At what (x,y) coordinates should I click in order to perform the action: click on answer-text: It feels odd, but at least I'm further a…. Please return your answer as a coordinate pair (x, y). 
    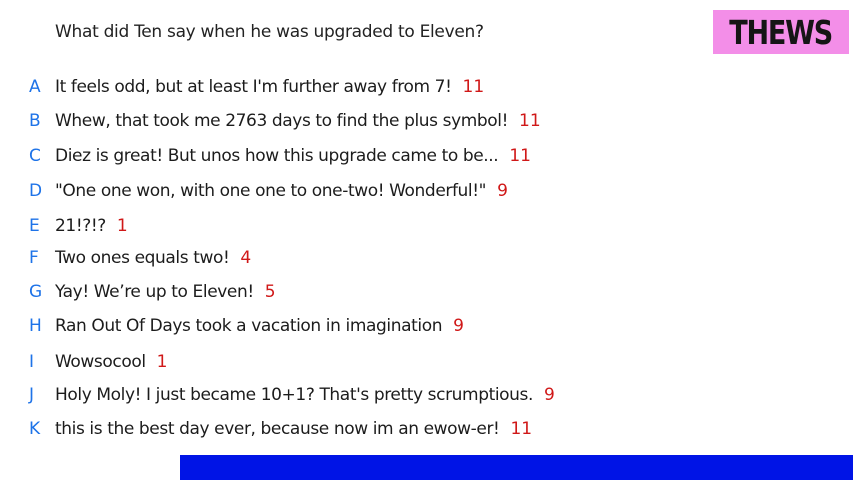
    Looking at the image, I should click on (269, 87).